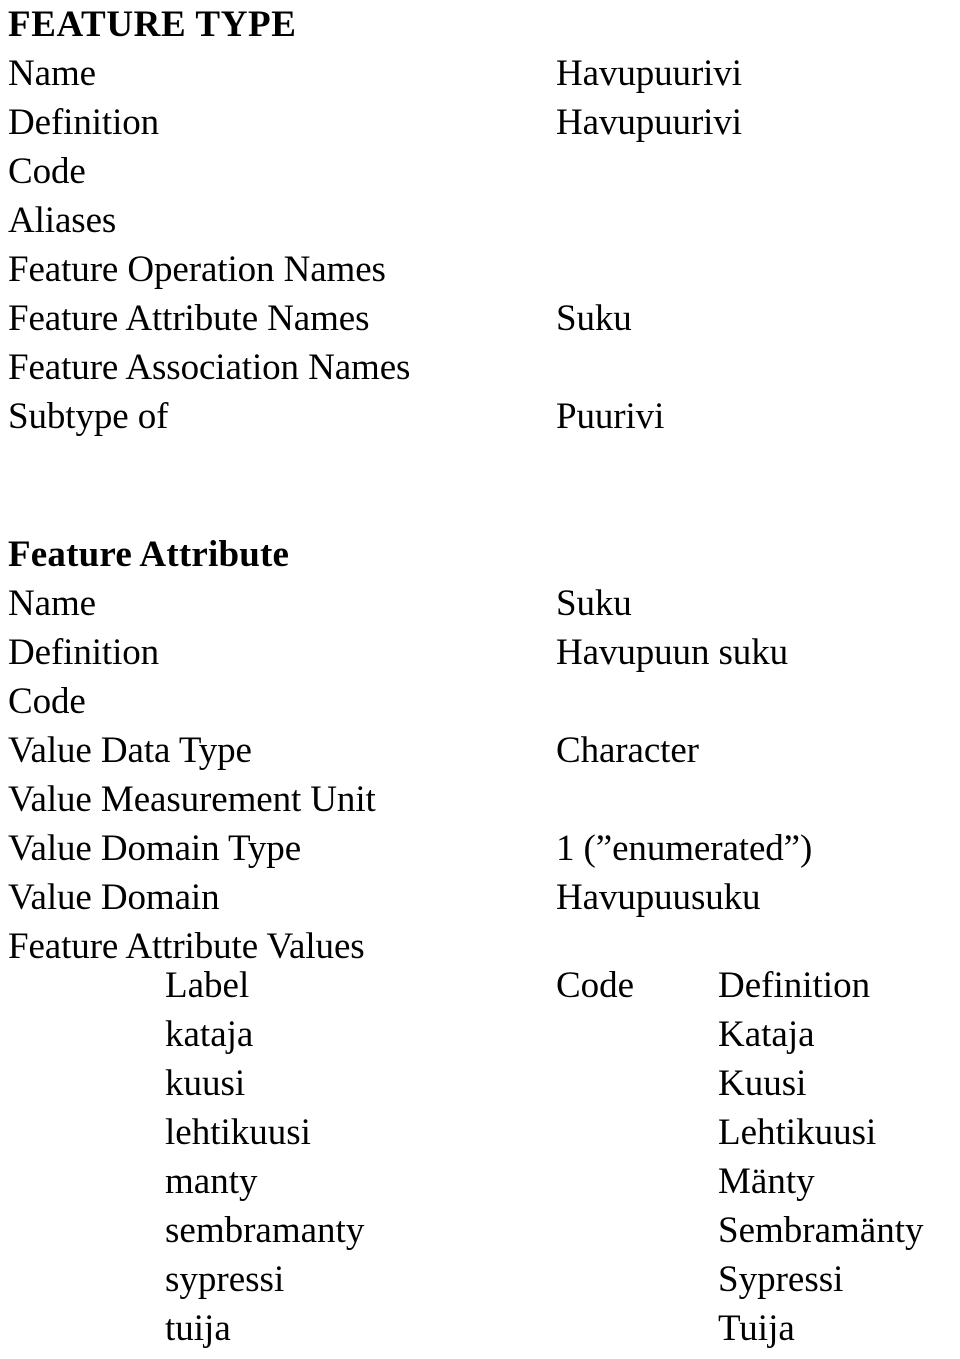 The height and width of the screenshot is (1359, 960). What do you see at coordinates (211, 1181) in the screenshot?
I see `cell-label: manty` at bounding box center [211, 1181].